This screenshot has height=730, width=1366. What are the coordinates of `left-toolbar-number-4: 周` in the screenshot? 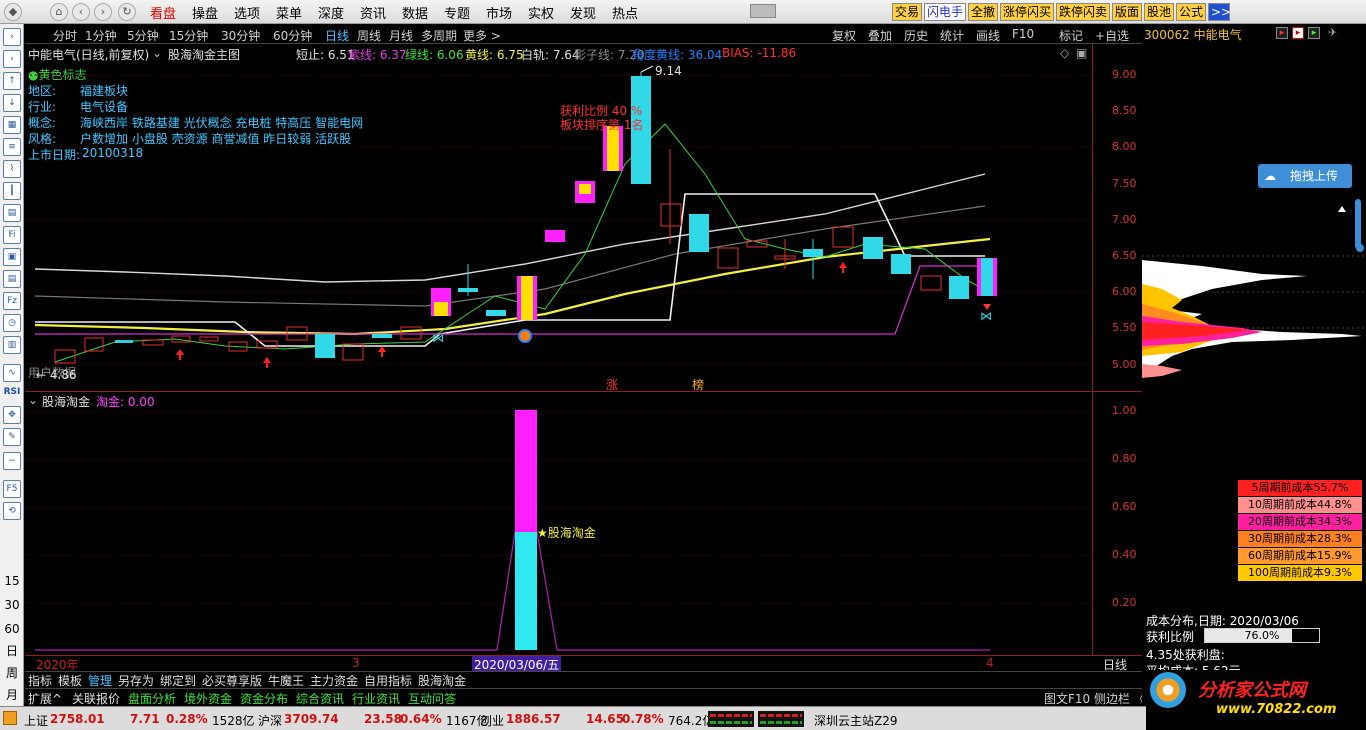 It's located at (12, 672).